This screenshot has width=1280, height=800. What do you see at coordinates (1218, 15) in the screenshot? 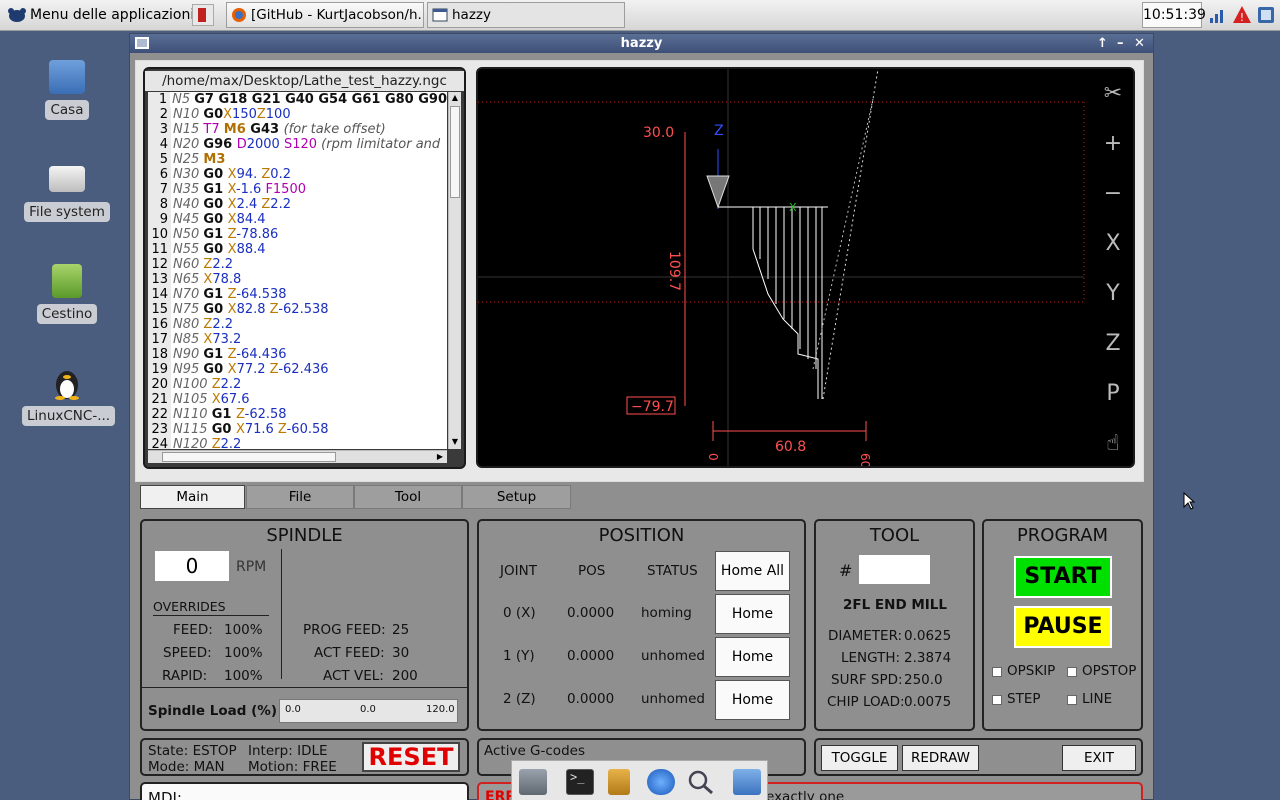
I see `network-signal-icon` at bounding box center [1218, 15].